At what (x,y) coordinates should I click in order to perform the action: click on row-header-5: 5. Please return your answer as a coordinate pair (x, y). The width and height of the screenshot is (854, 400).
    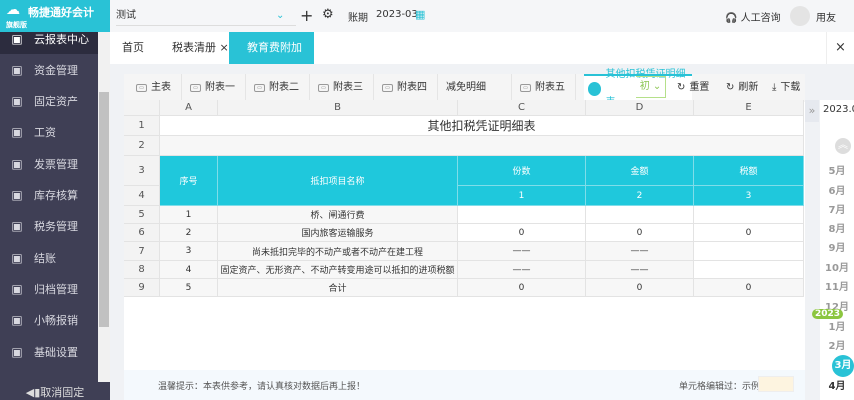
    Looking at the image, I should click on (142, 215).